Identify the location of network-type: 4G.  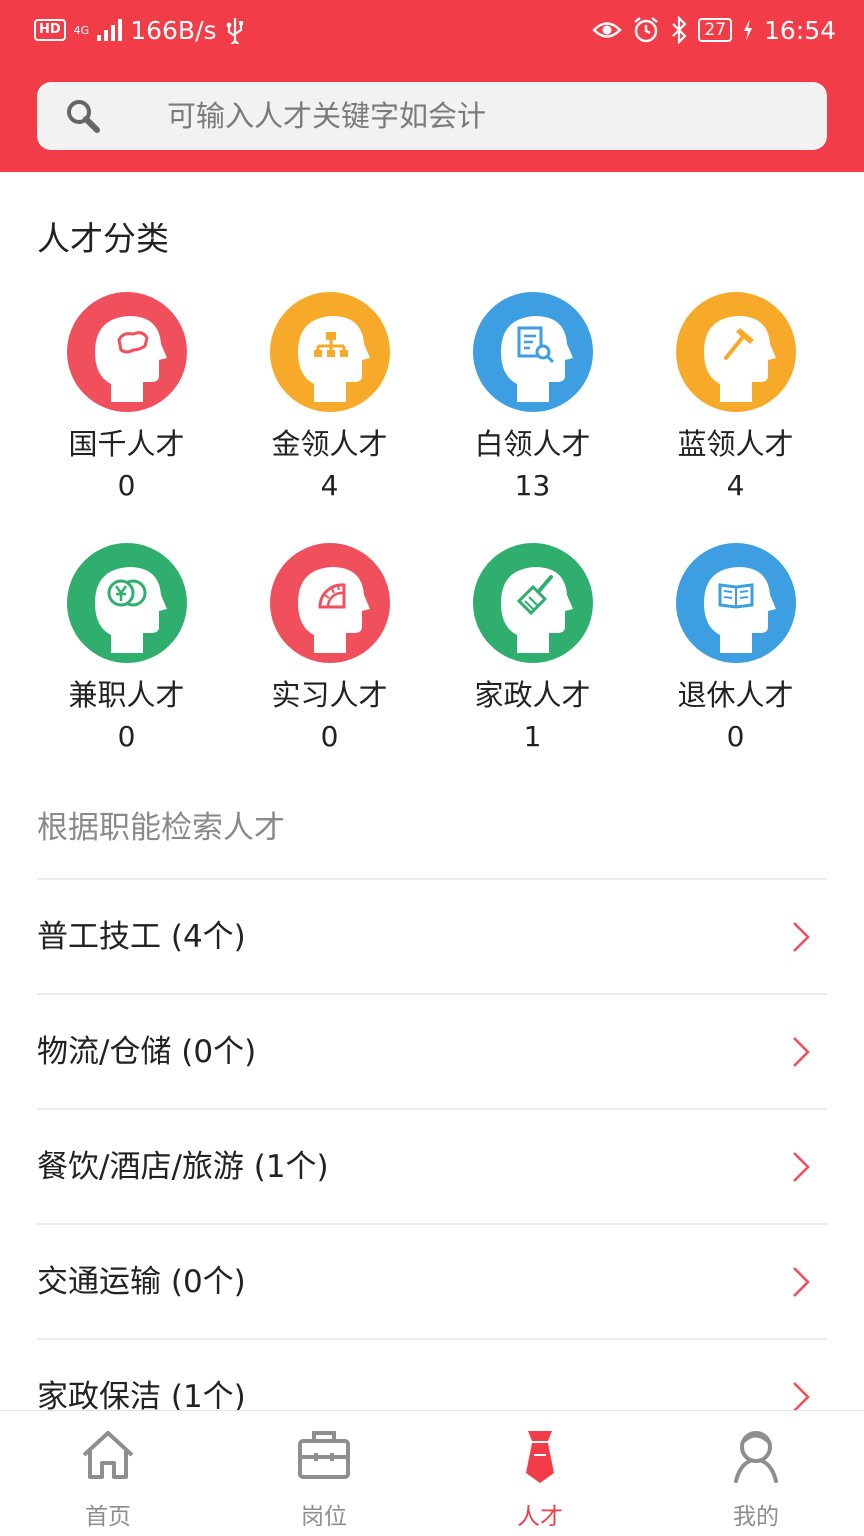
(82, 30).